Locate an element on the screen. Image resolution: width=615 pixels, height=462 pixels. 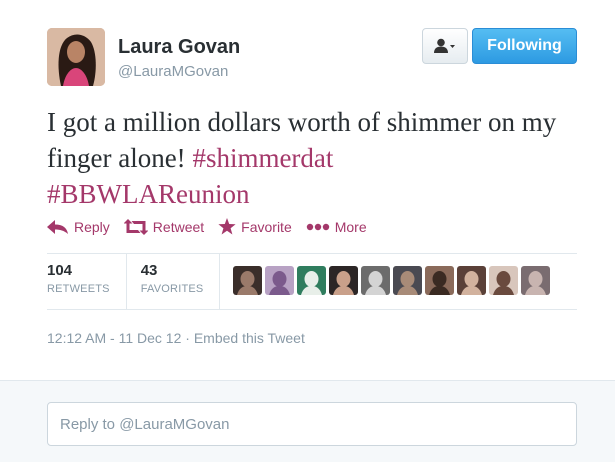
reply-action: Reply is located at coordinates (78, 227).